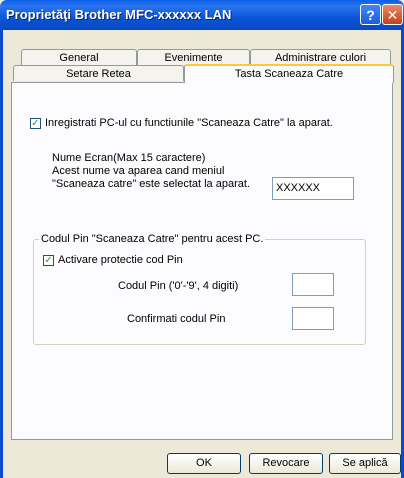 This screenshot has width=404, height=478. I want to click on register-checkbox: ✓, so click(35, 123).